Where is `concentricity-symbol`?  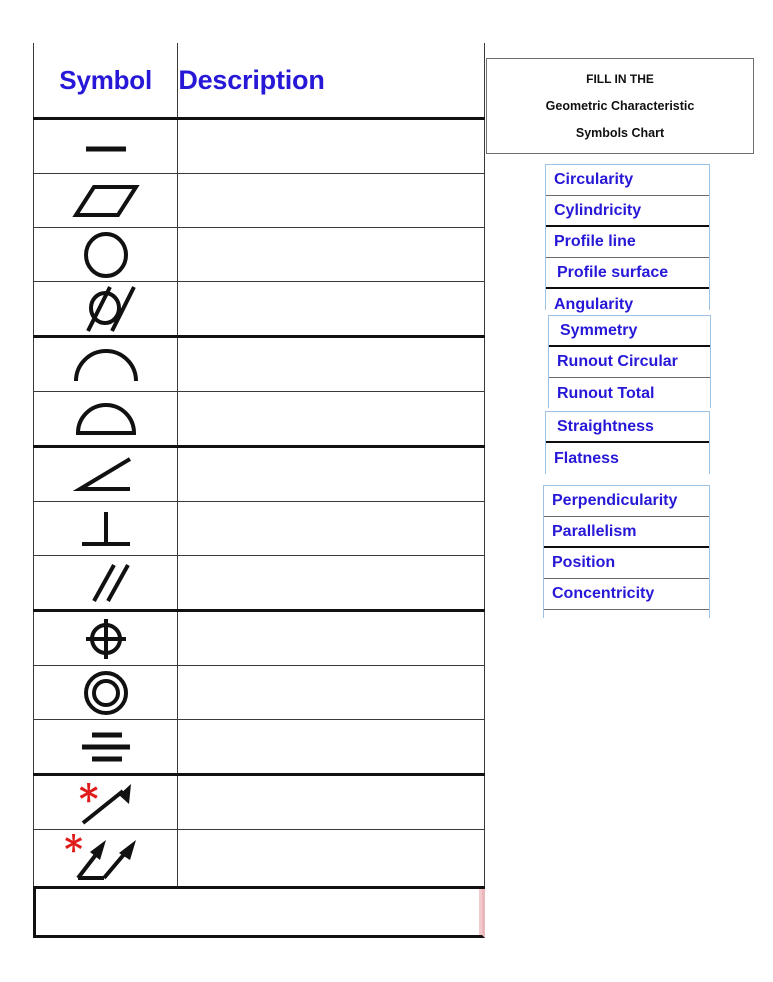
concentricity-symbol is located at coordinates (105, 692).